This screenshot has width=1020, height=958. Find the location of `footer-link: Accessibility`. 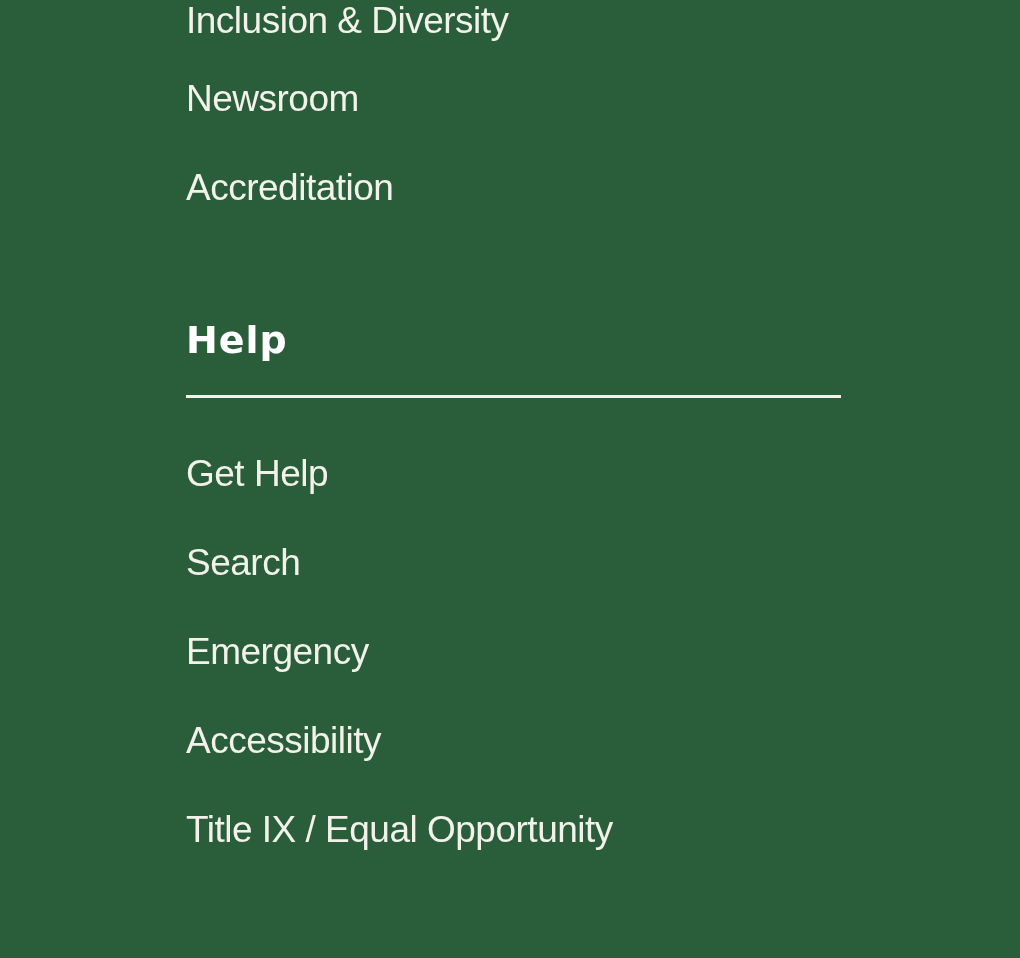

footer-link: Accessibility is located at coordinates (283, 740).